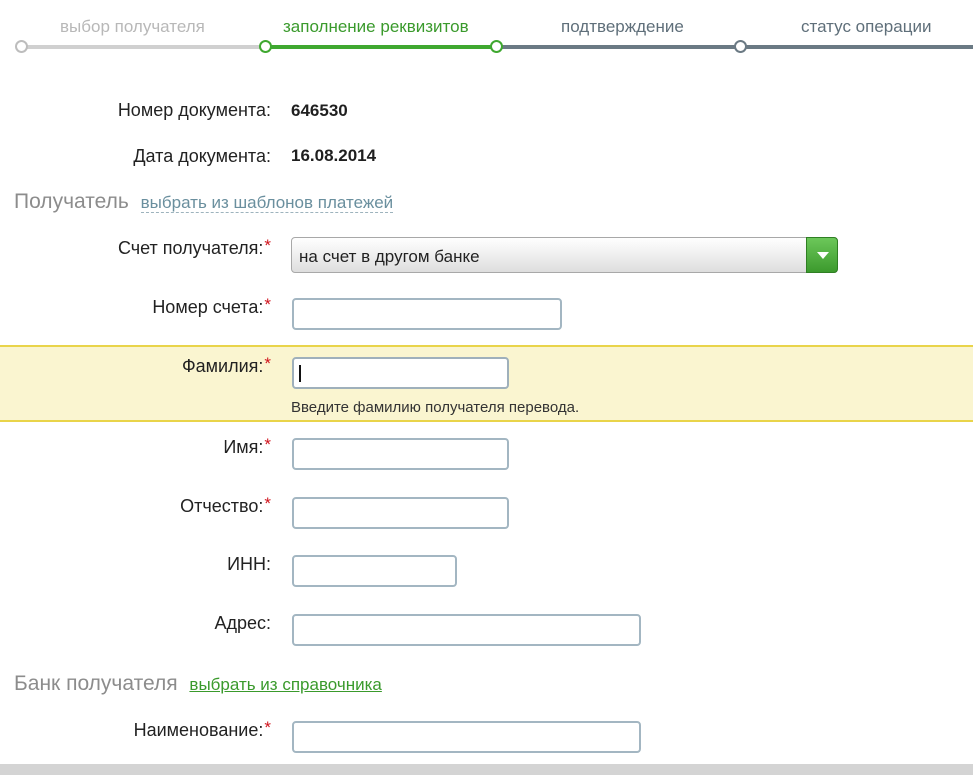  I want to click on choose-from-templates-link: выбрать из шаблонов платежей, so click(267, 203).